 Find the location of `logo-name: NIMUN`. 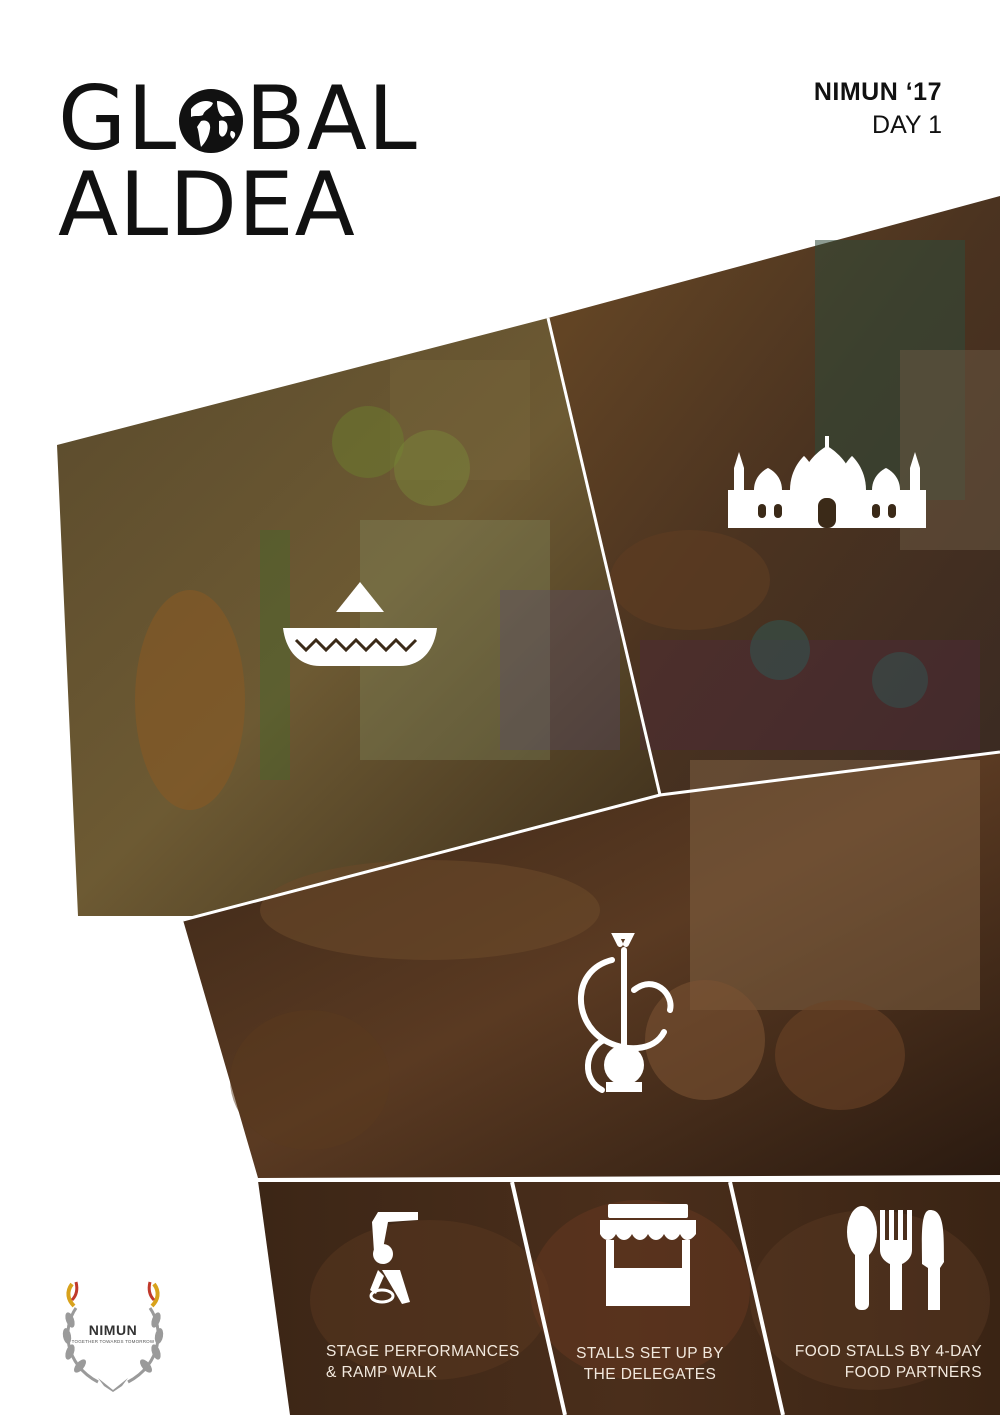

logo-name: NIMUN is located at coordinates (113, 1330).